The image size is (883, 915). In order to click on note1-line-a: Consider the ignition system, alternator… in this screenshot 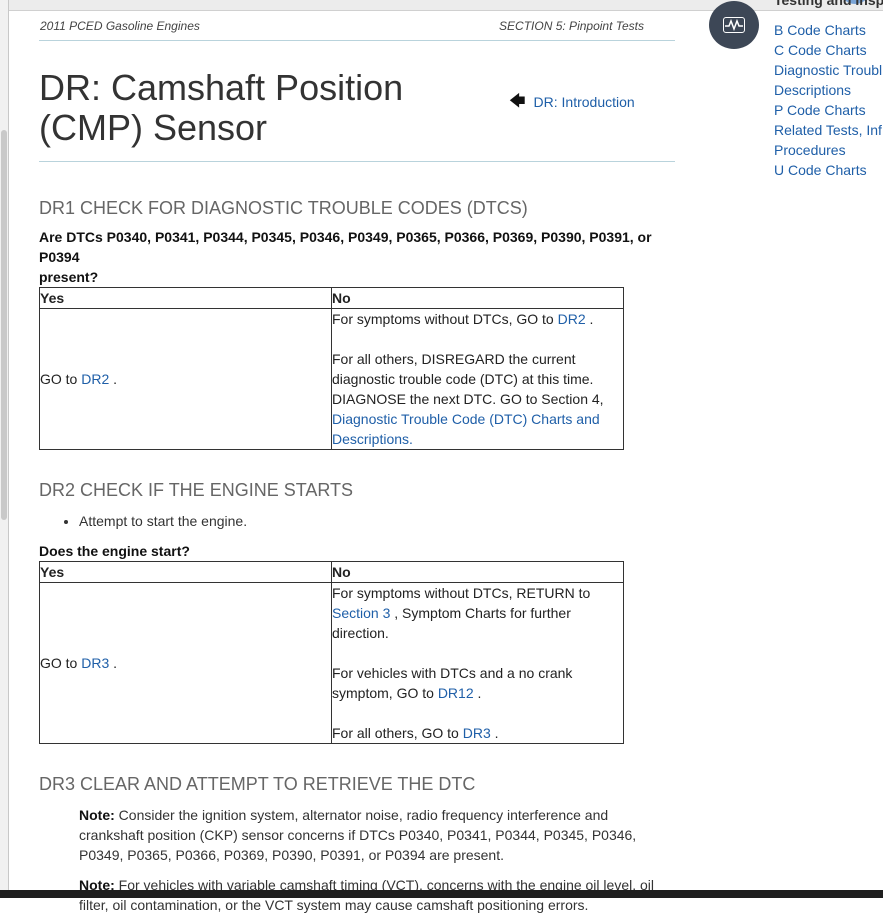, I will do `click(361, 815)`.